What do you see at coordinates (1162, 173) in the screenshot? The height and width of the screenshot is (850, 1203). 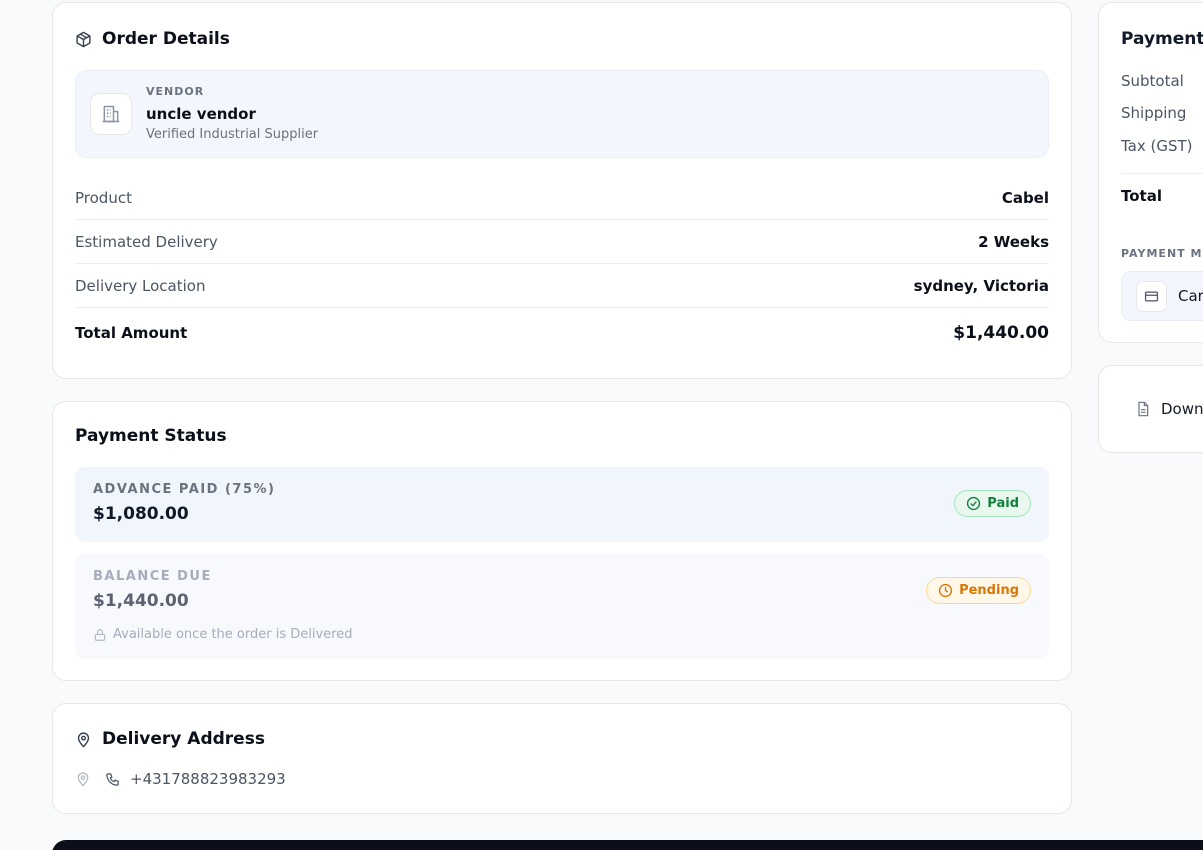 I see `summary-divider` at bounding box center [1162, 173].